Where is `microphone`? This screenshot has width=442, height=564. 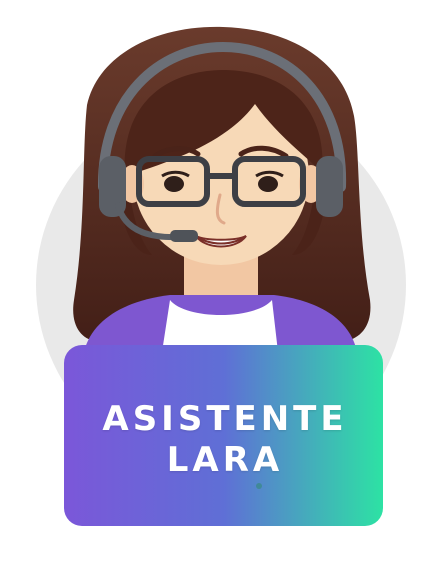 microphone is located at coordinates (184, 236).